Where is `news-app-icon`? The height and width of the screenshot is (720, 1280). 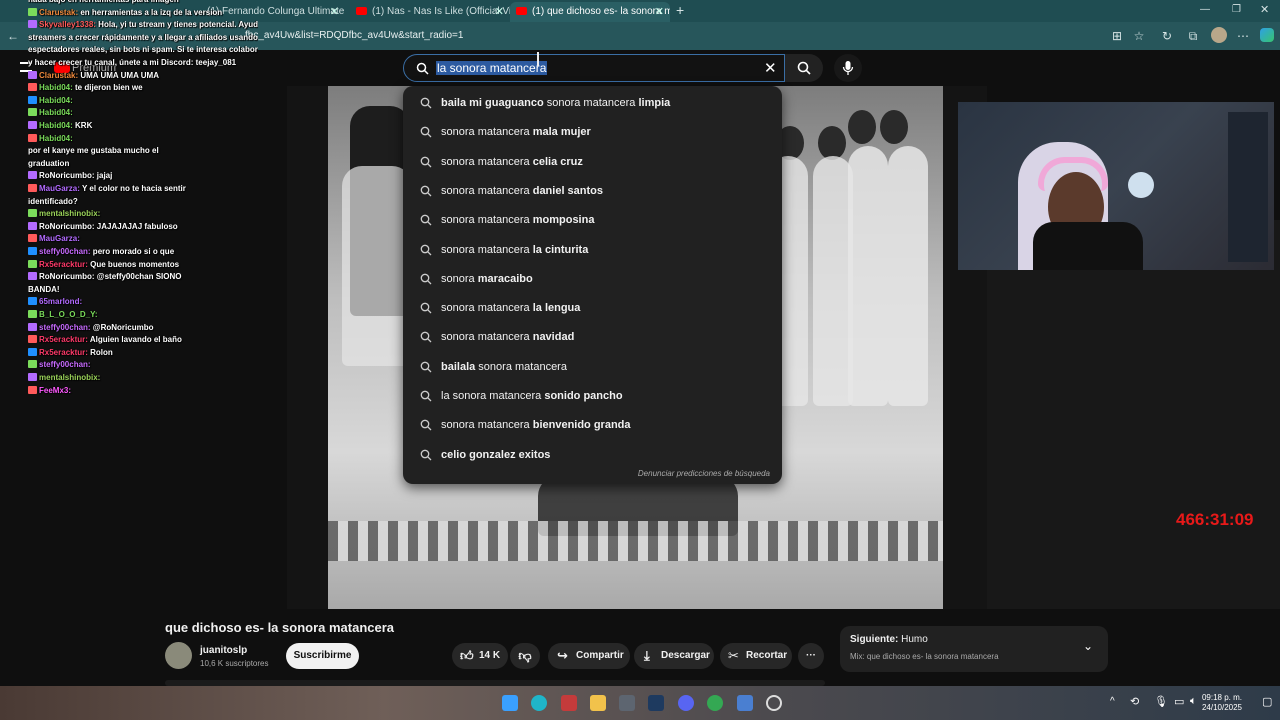 news-app-icon is located at coordinates (569, 703).